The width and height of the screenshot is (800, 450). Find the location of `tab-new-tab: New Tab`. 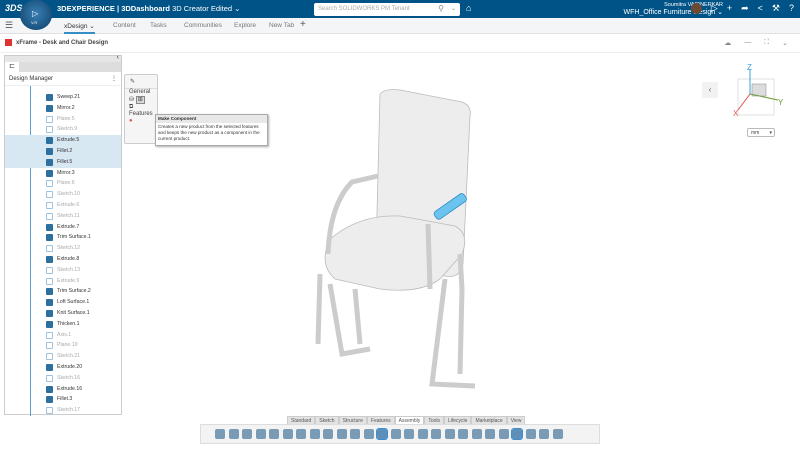

tab-new-tab: New Tab is located at coordinates (281, 25).